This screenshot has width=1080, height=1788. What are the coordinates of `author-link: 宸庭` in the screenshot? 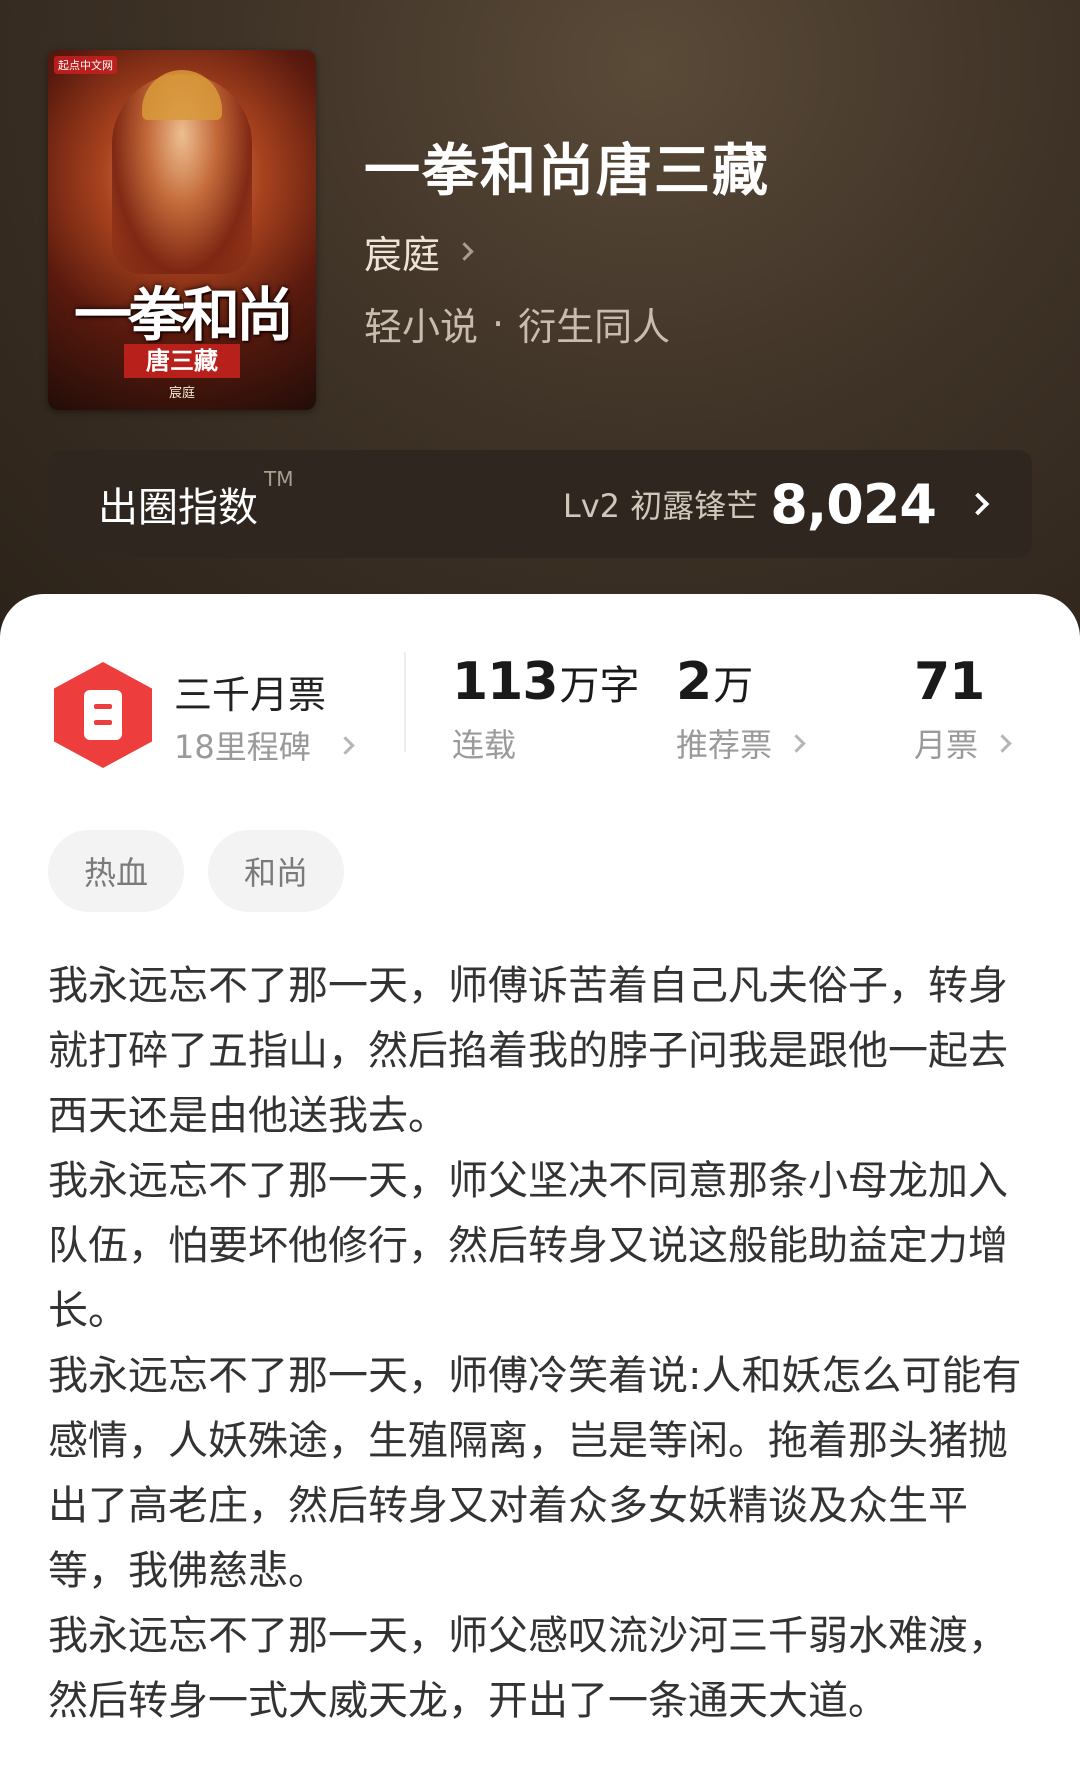 It's located at (419, 251).